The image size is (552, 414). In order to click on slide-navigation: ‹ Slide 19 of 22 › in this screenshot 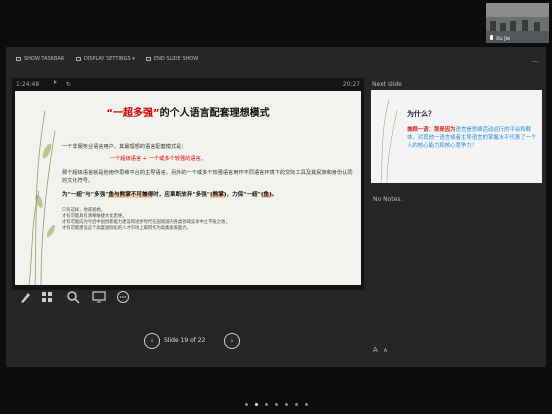, I will do `click(191, 342)`.